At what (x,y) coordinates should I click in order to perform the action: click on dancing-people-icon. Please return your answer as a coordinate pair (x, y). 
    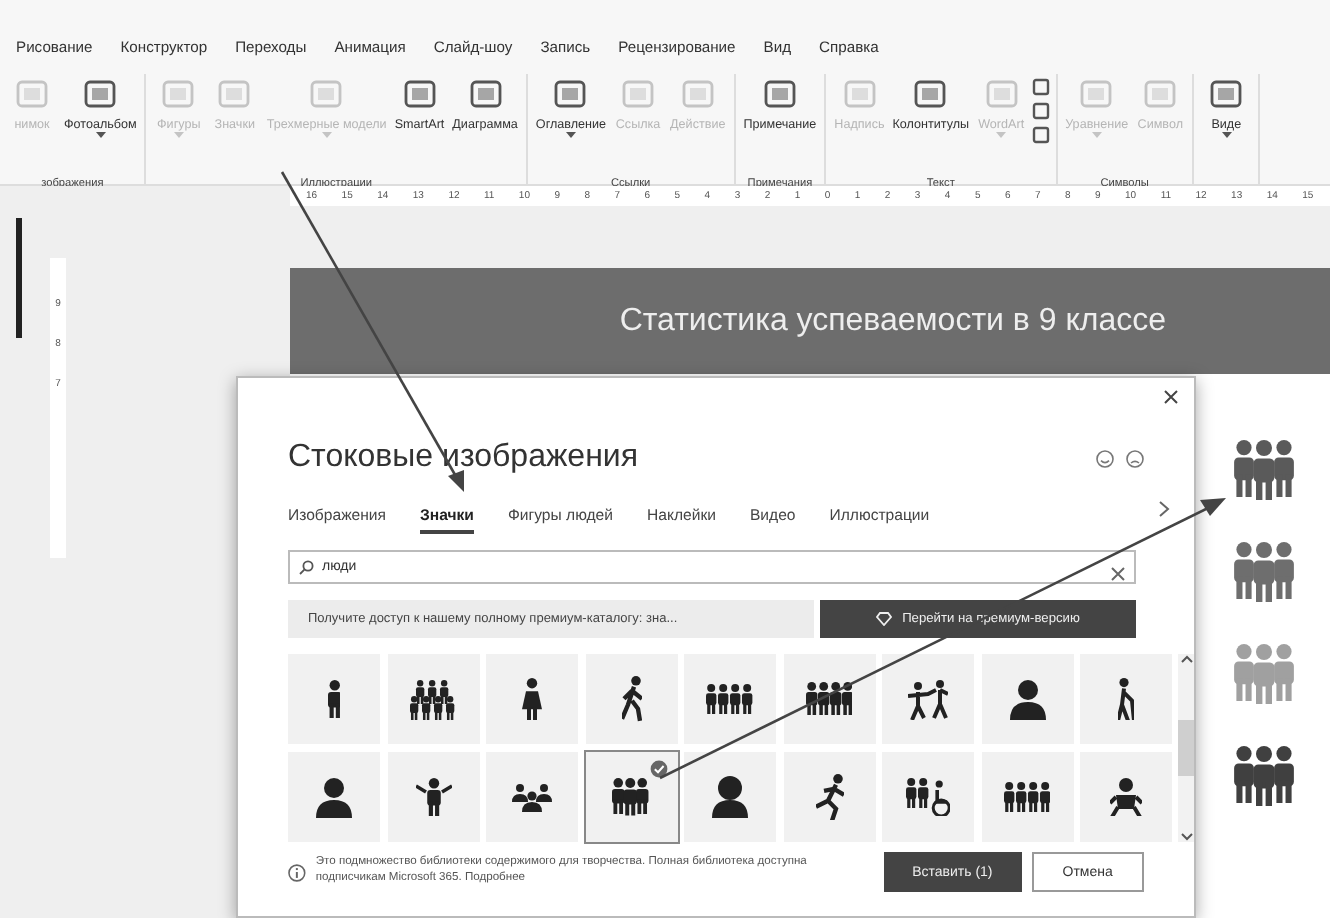
    Looking at the image, I should click on (928, 699).